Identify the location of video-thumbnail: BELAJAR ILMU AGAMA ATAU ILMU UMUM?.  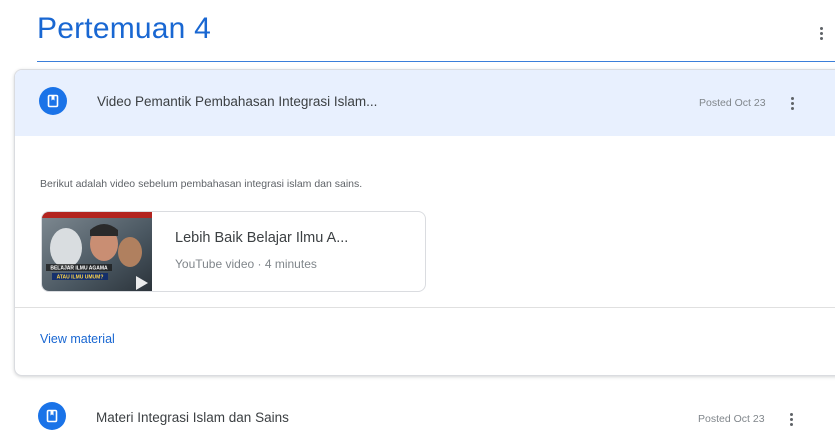
(97, 251).